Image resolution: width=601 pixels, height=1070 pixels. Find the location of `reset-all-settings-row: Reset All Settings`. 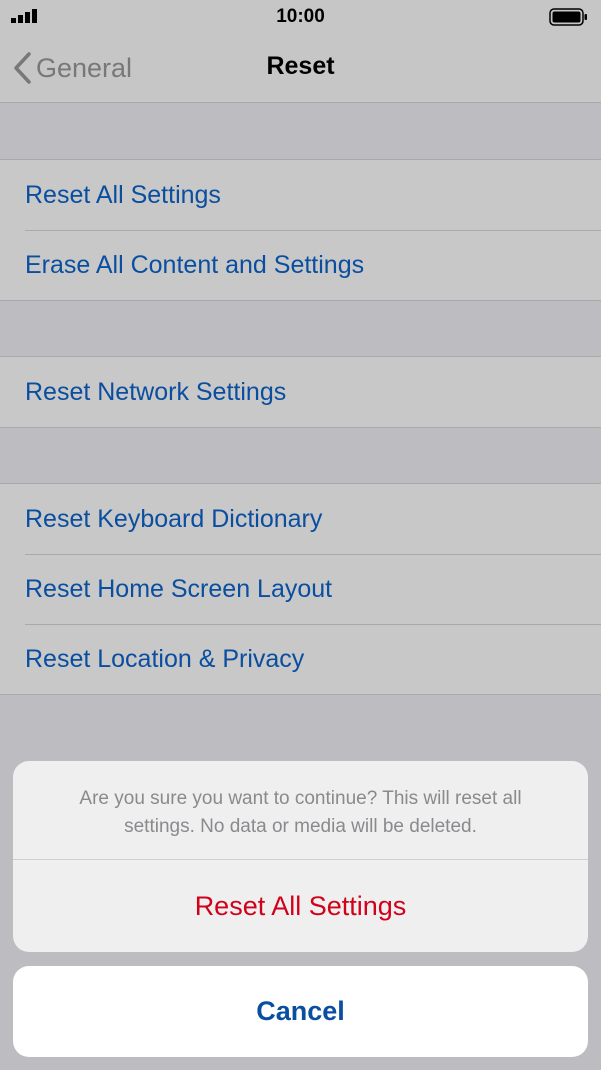

reset-all-settings-row: Reset All Settings is located at coordinates (300, 195).